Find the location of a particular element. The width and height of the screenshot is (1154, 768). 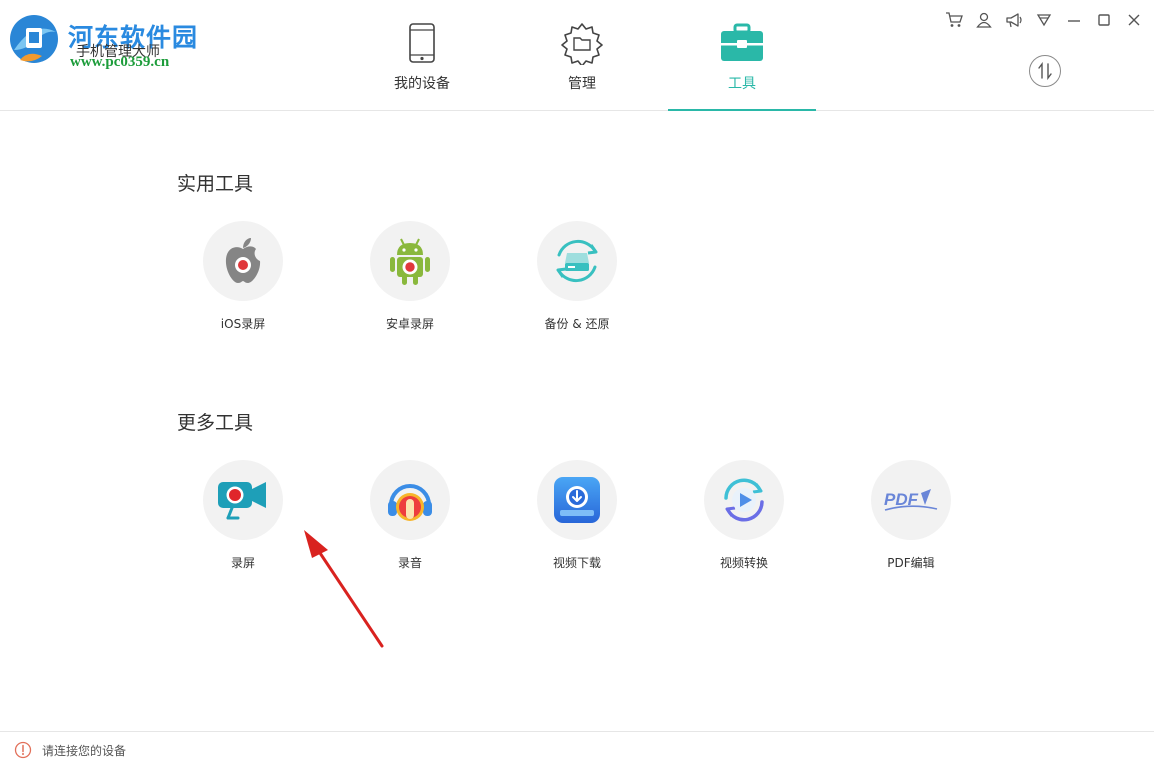

warning-icon is located at coordinates (23, 750).